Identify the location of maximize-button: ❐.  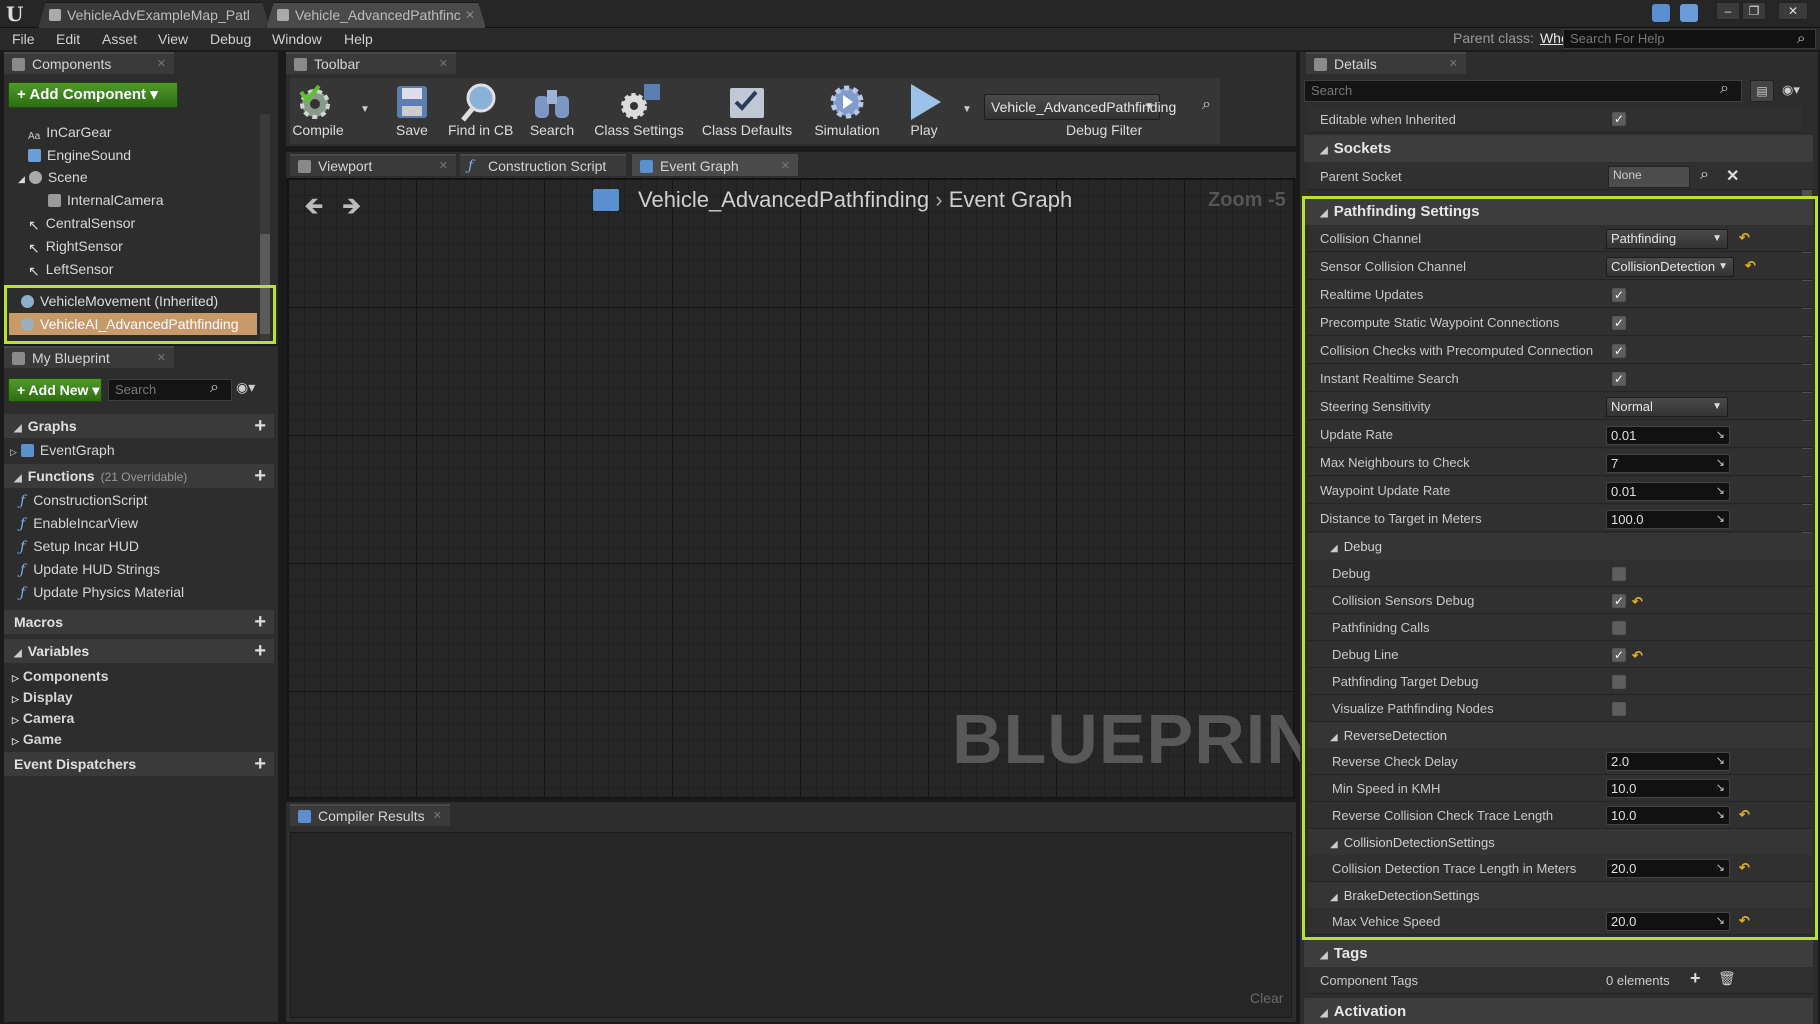
(1754, 11).